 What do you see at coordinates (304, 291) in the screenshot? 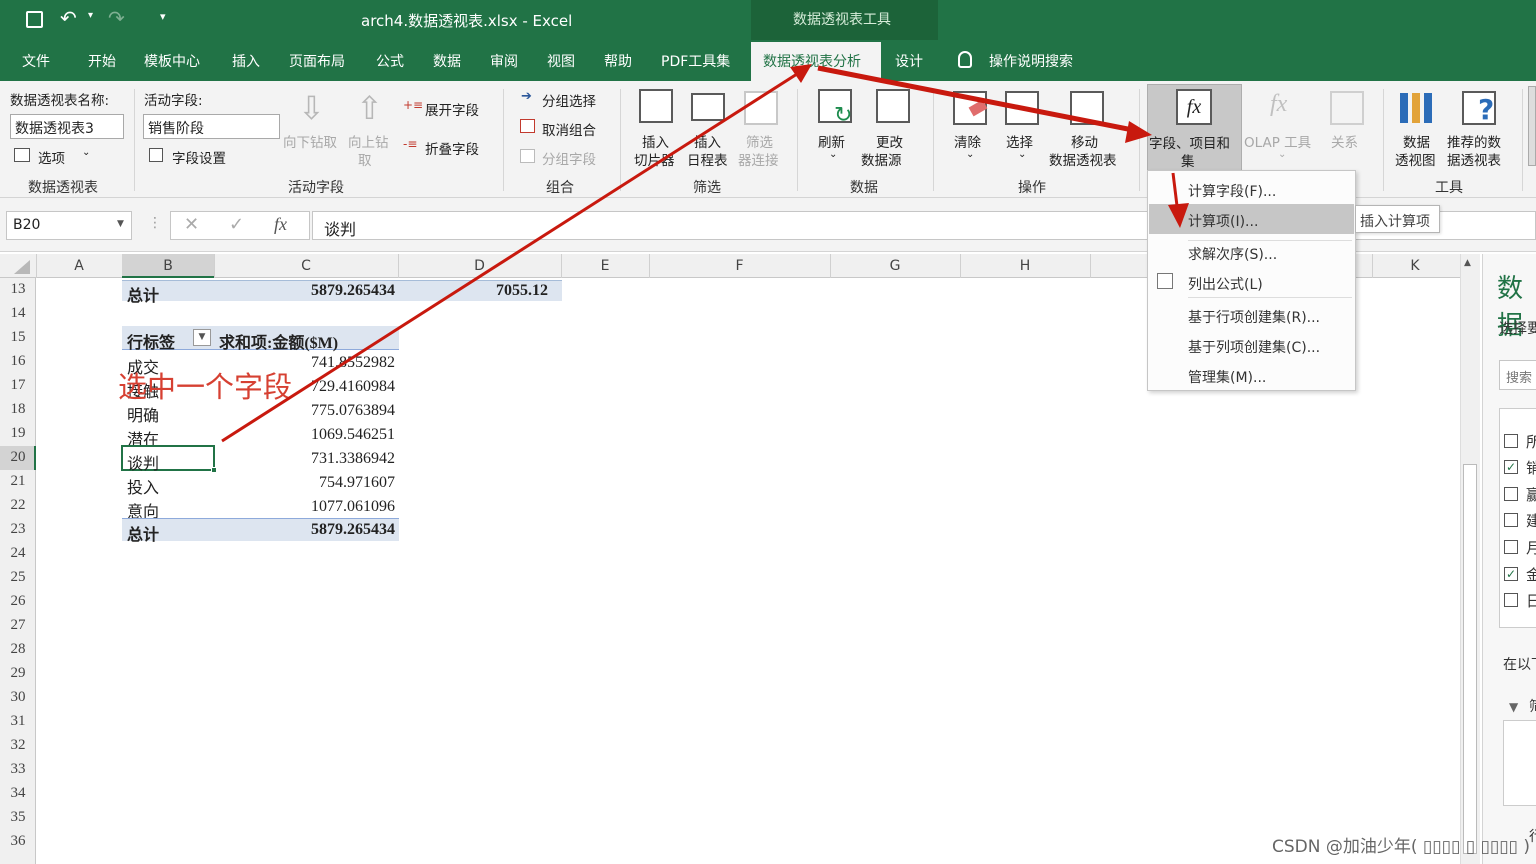
I see `grand-total-c: 5879.265434` at bounding box center [304, 291].